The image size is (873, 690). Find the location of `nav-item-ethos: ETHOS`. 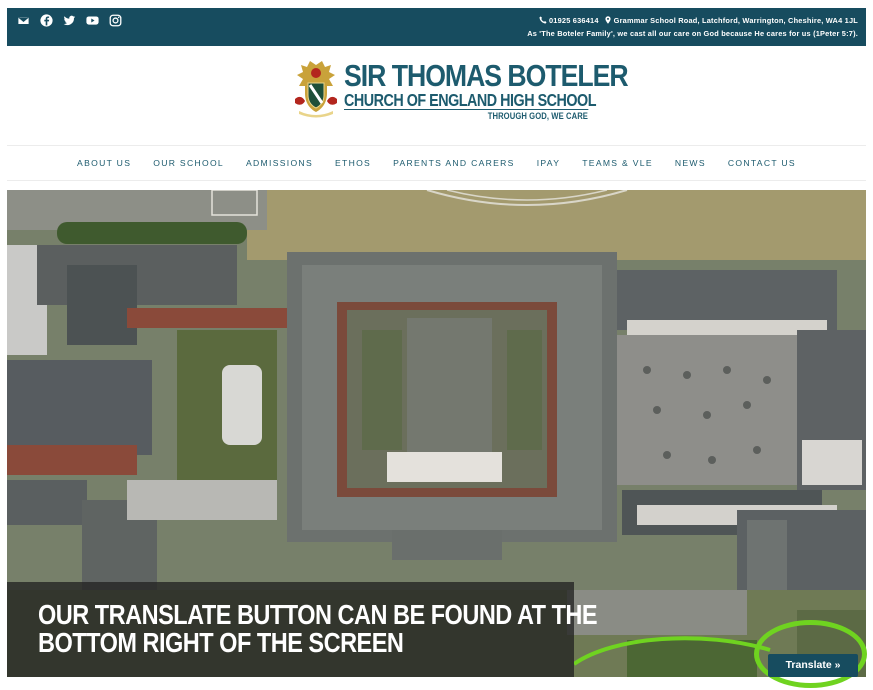

nav-item-ethos: ETHOS is located at coordinates (353, 163).